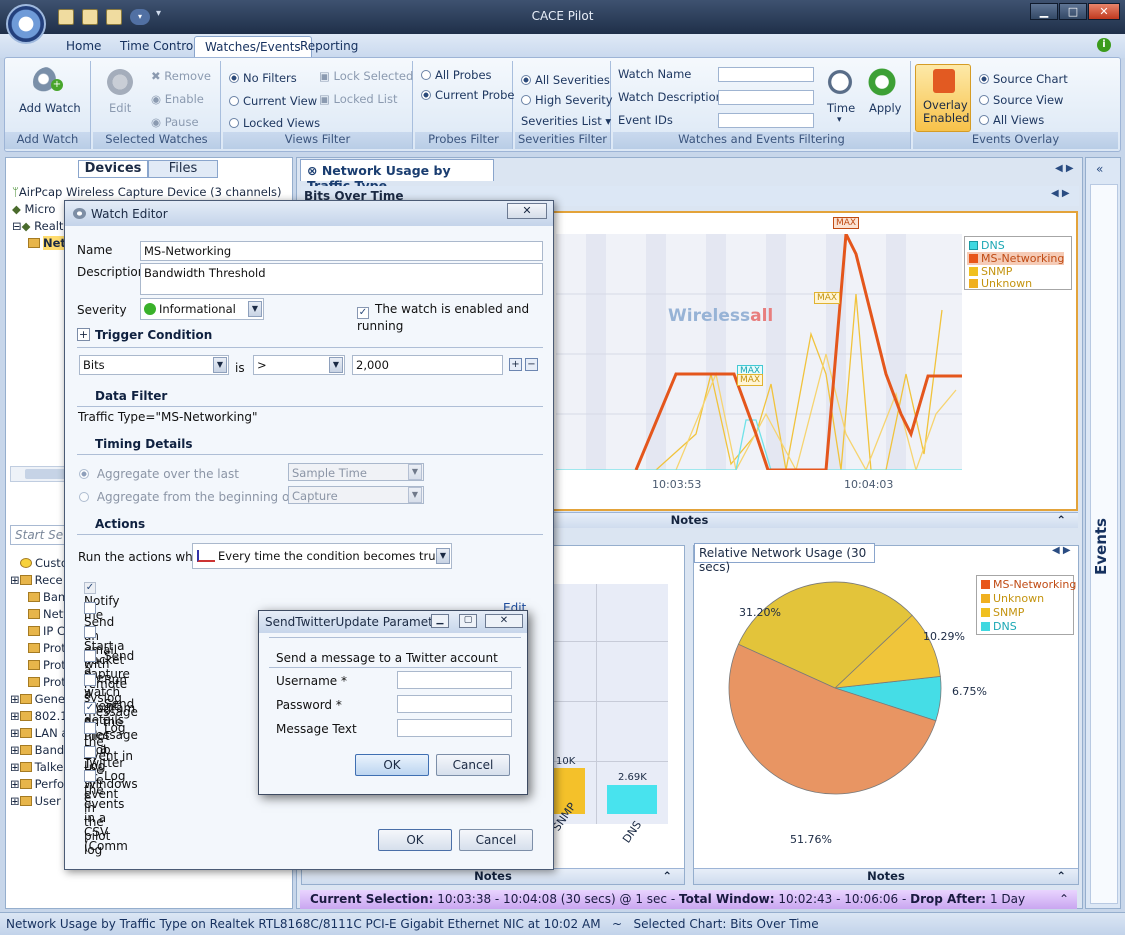  I want to click on close-button: ✕, so click(1104, 11).